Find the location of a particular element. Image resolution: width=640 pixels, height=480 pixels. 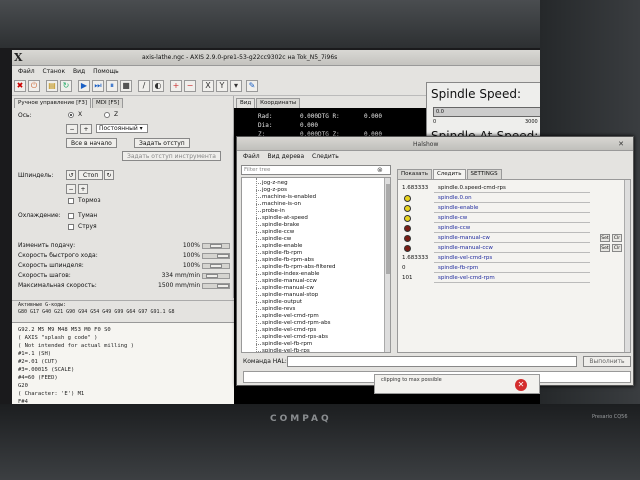

tree-item: jog-z-pos is located at coordinates (274, 190).